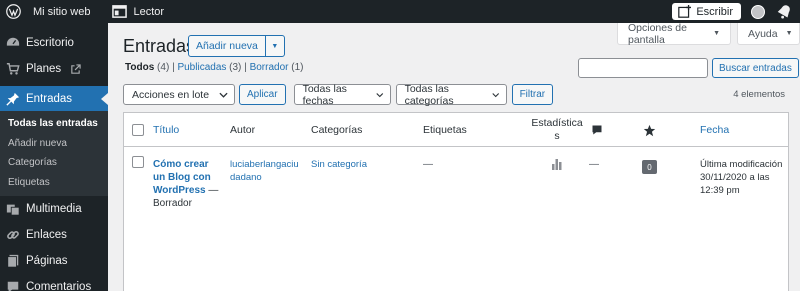 The image size is (800, 291). I want to click on add-new-button: Añadir nueva ▼, so click(236, 46).